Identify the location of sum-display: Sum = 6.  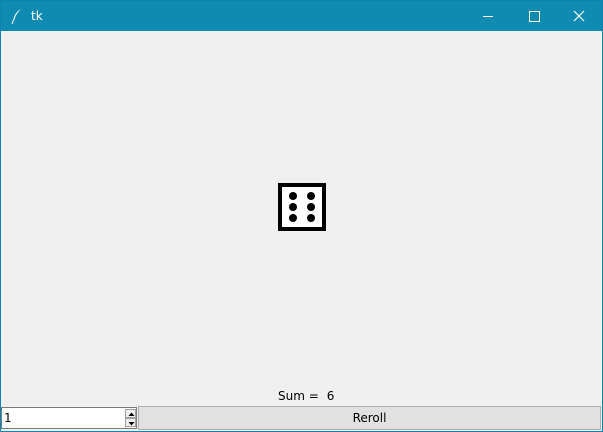
(306, 396).